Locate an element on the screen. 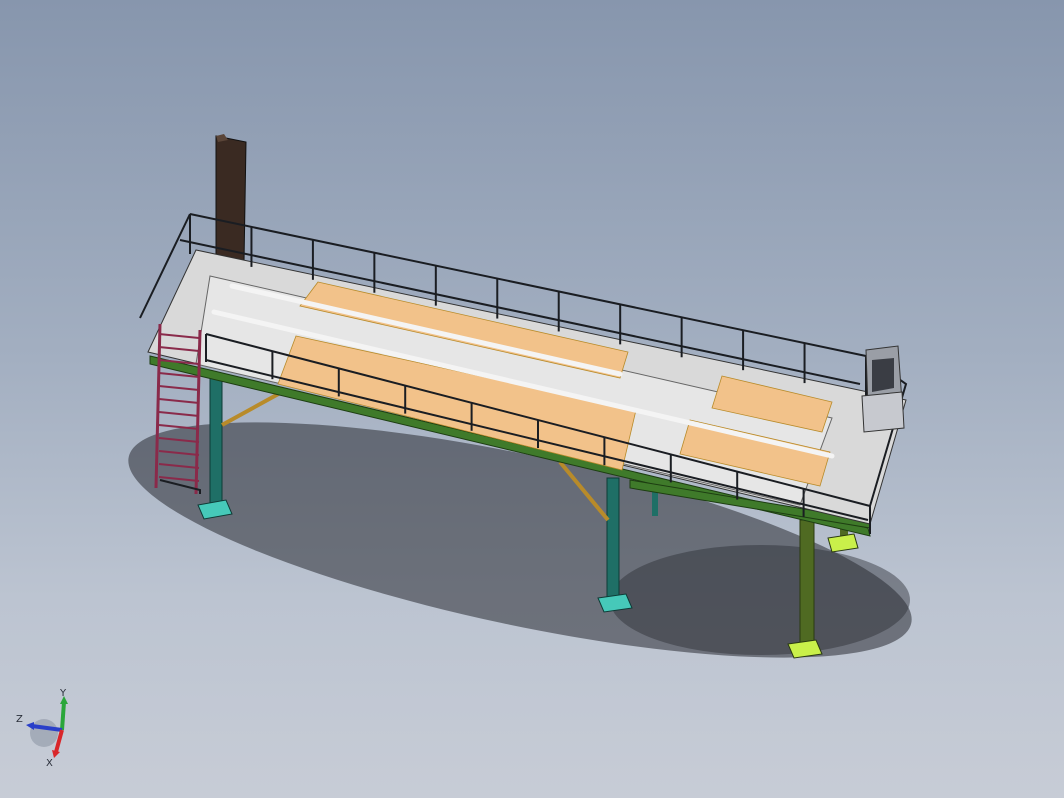  electrical-cabinet is located at coordinates (883, 389).